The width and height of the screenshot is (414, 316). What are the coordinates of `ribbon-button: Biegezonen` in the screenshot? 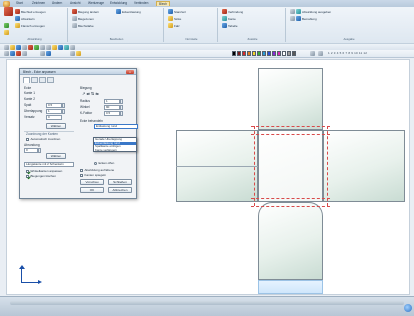 It's located at (83, 18).